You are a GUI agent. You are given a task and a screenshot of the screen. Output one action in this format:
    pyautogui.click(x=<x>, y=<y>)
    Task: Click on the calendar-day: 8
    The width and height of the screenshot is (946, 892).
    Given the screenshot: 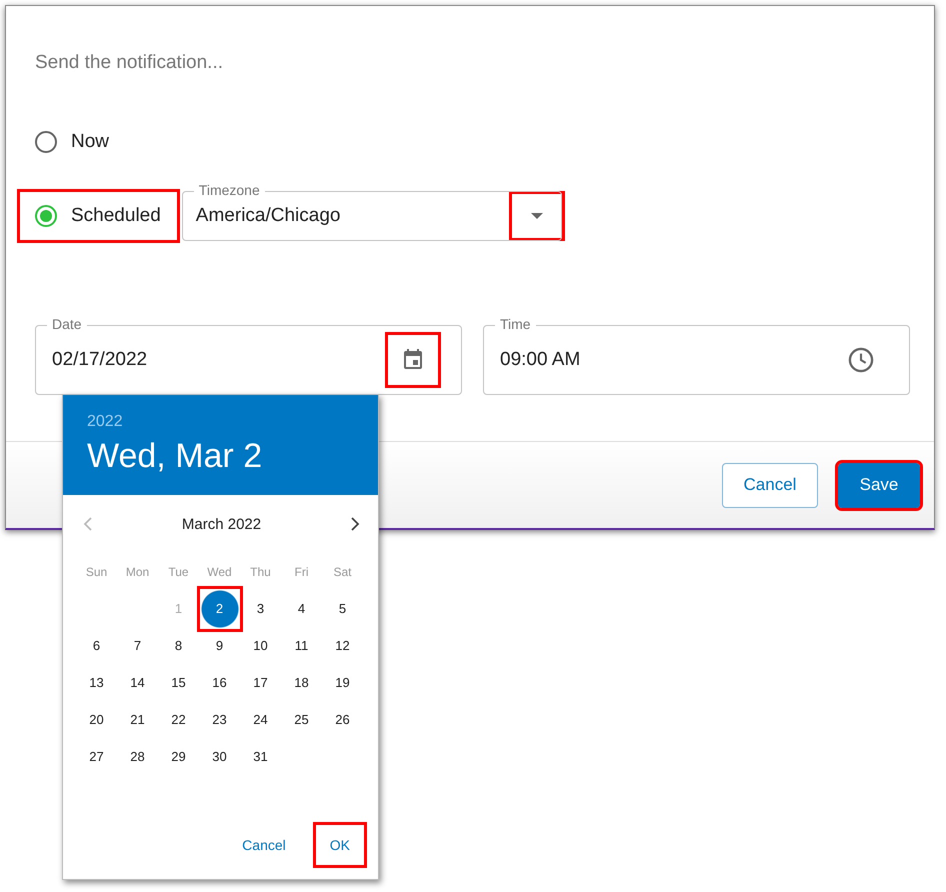 What is the action you would take?
    pyautogui.click(x=178, y=646)
    